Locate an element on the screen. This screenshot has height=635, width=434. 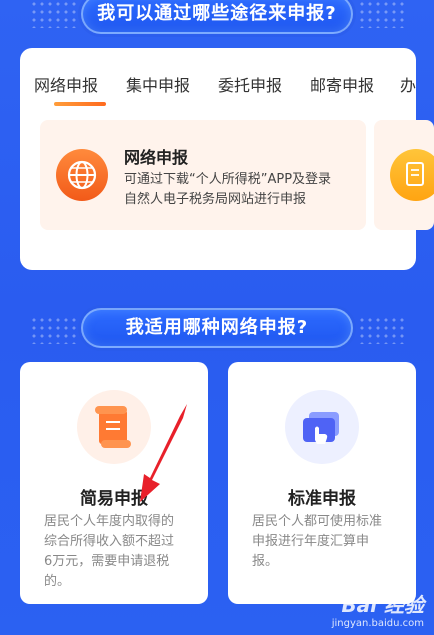
option-description: 居民个人都可使用标准 申报进行年度汇算申 报。 is located at coordinates (317, 542).